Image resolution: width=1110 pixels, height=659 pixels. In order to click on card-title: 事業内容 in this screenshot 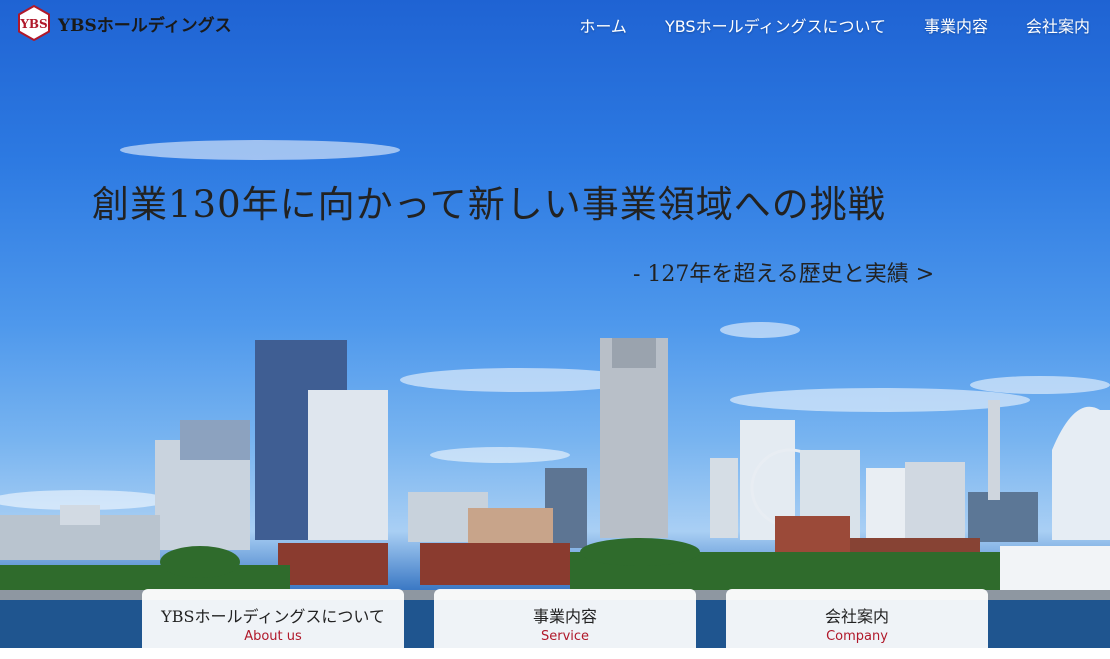, I will do `click(564, 616)`.